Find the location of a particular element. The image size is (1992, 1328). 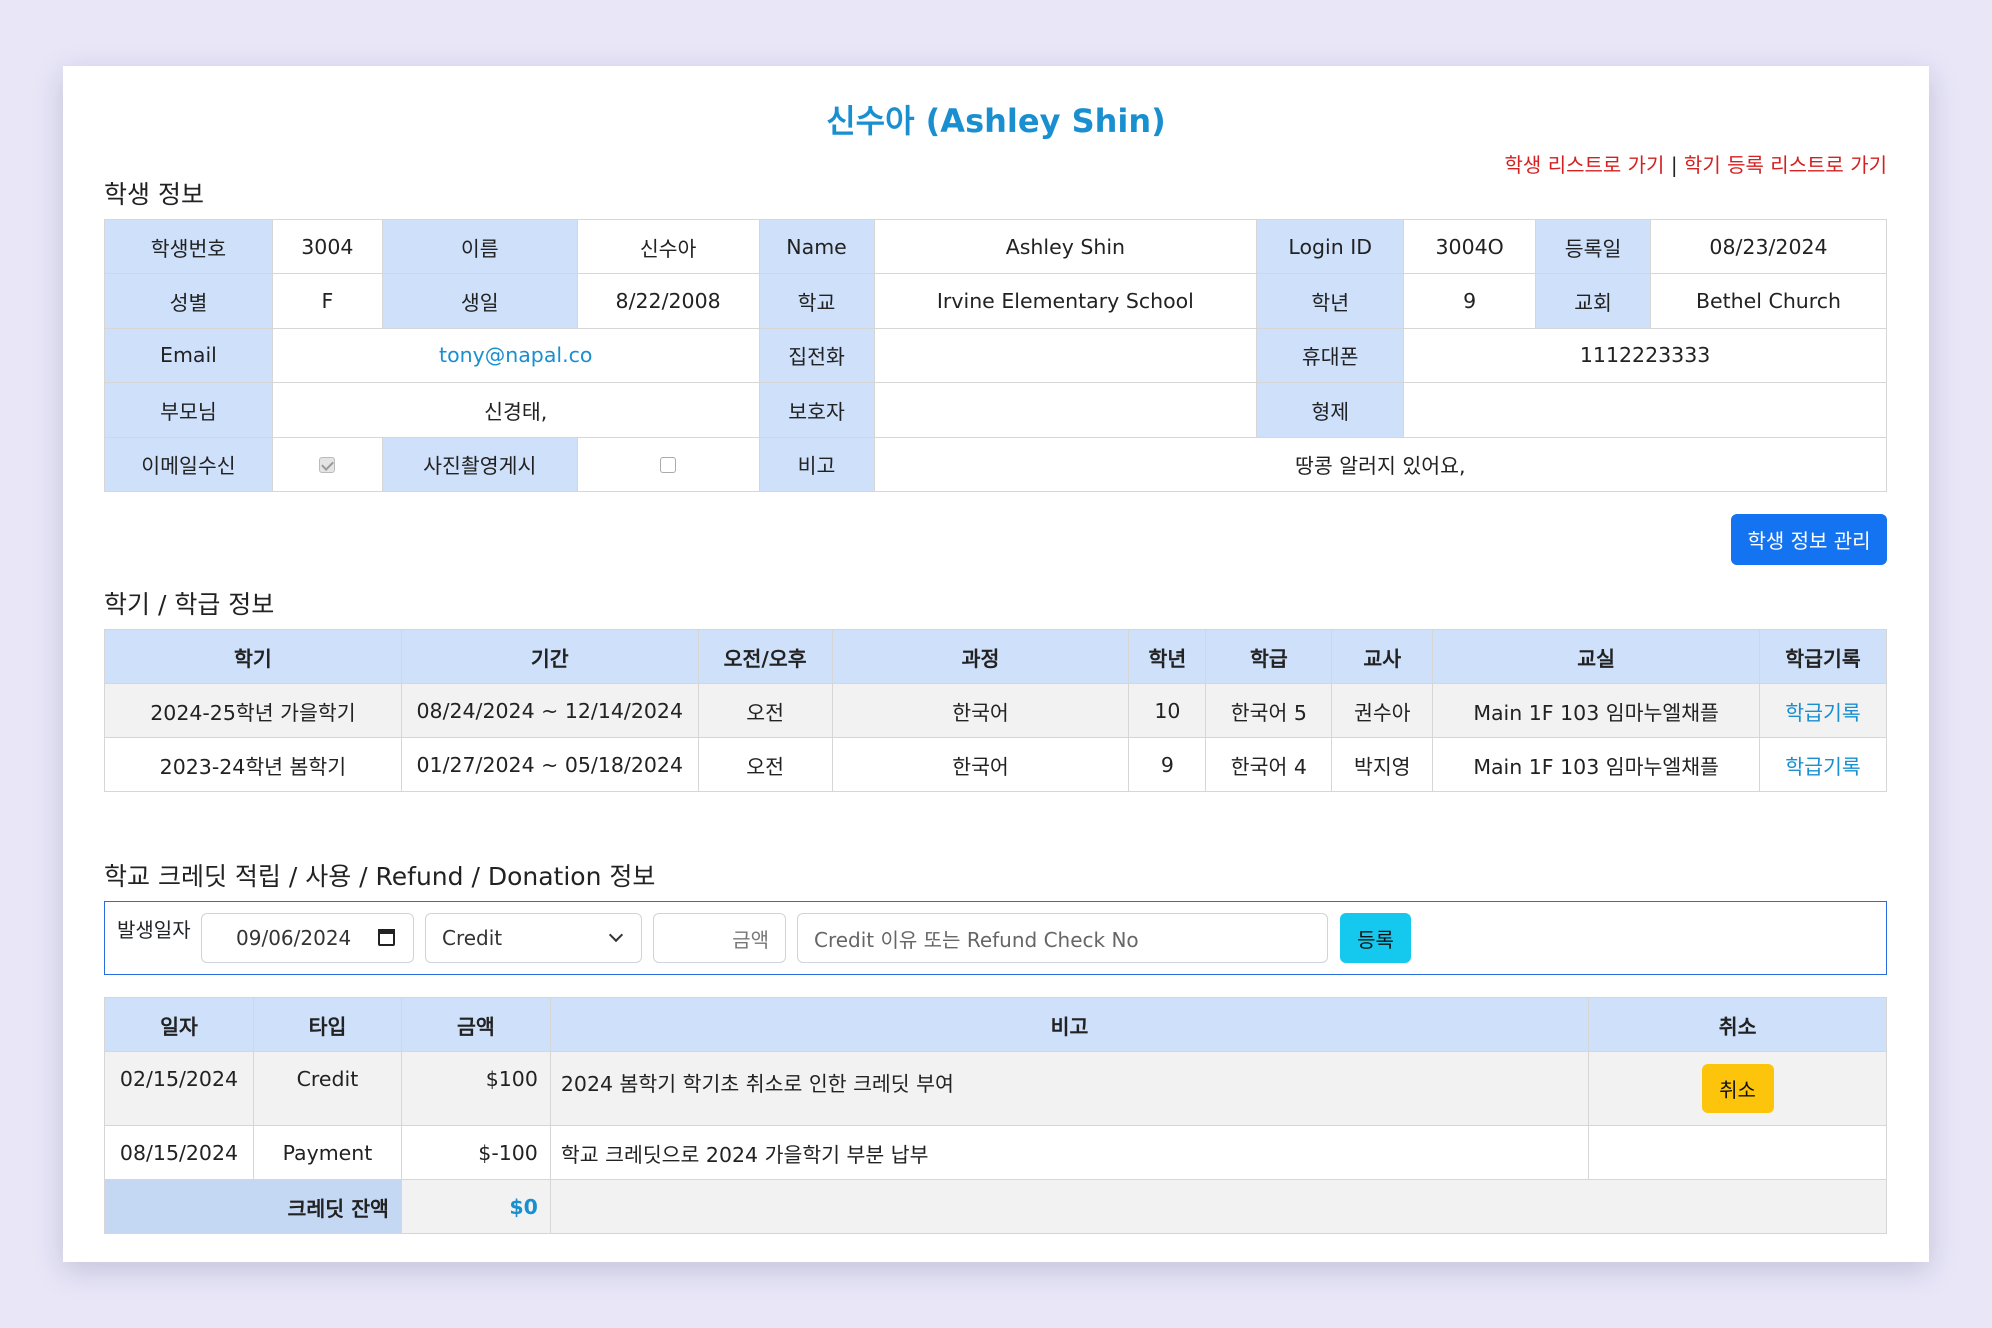

balance-row: 크레딧 잔액 $0 is located at coordinates (996, 1206).